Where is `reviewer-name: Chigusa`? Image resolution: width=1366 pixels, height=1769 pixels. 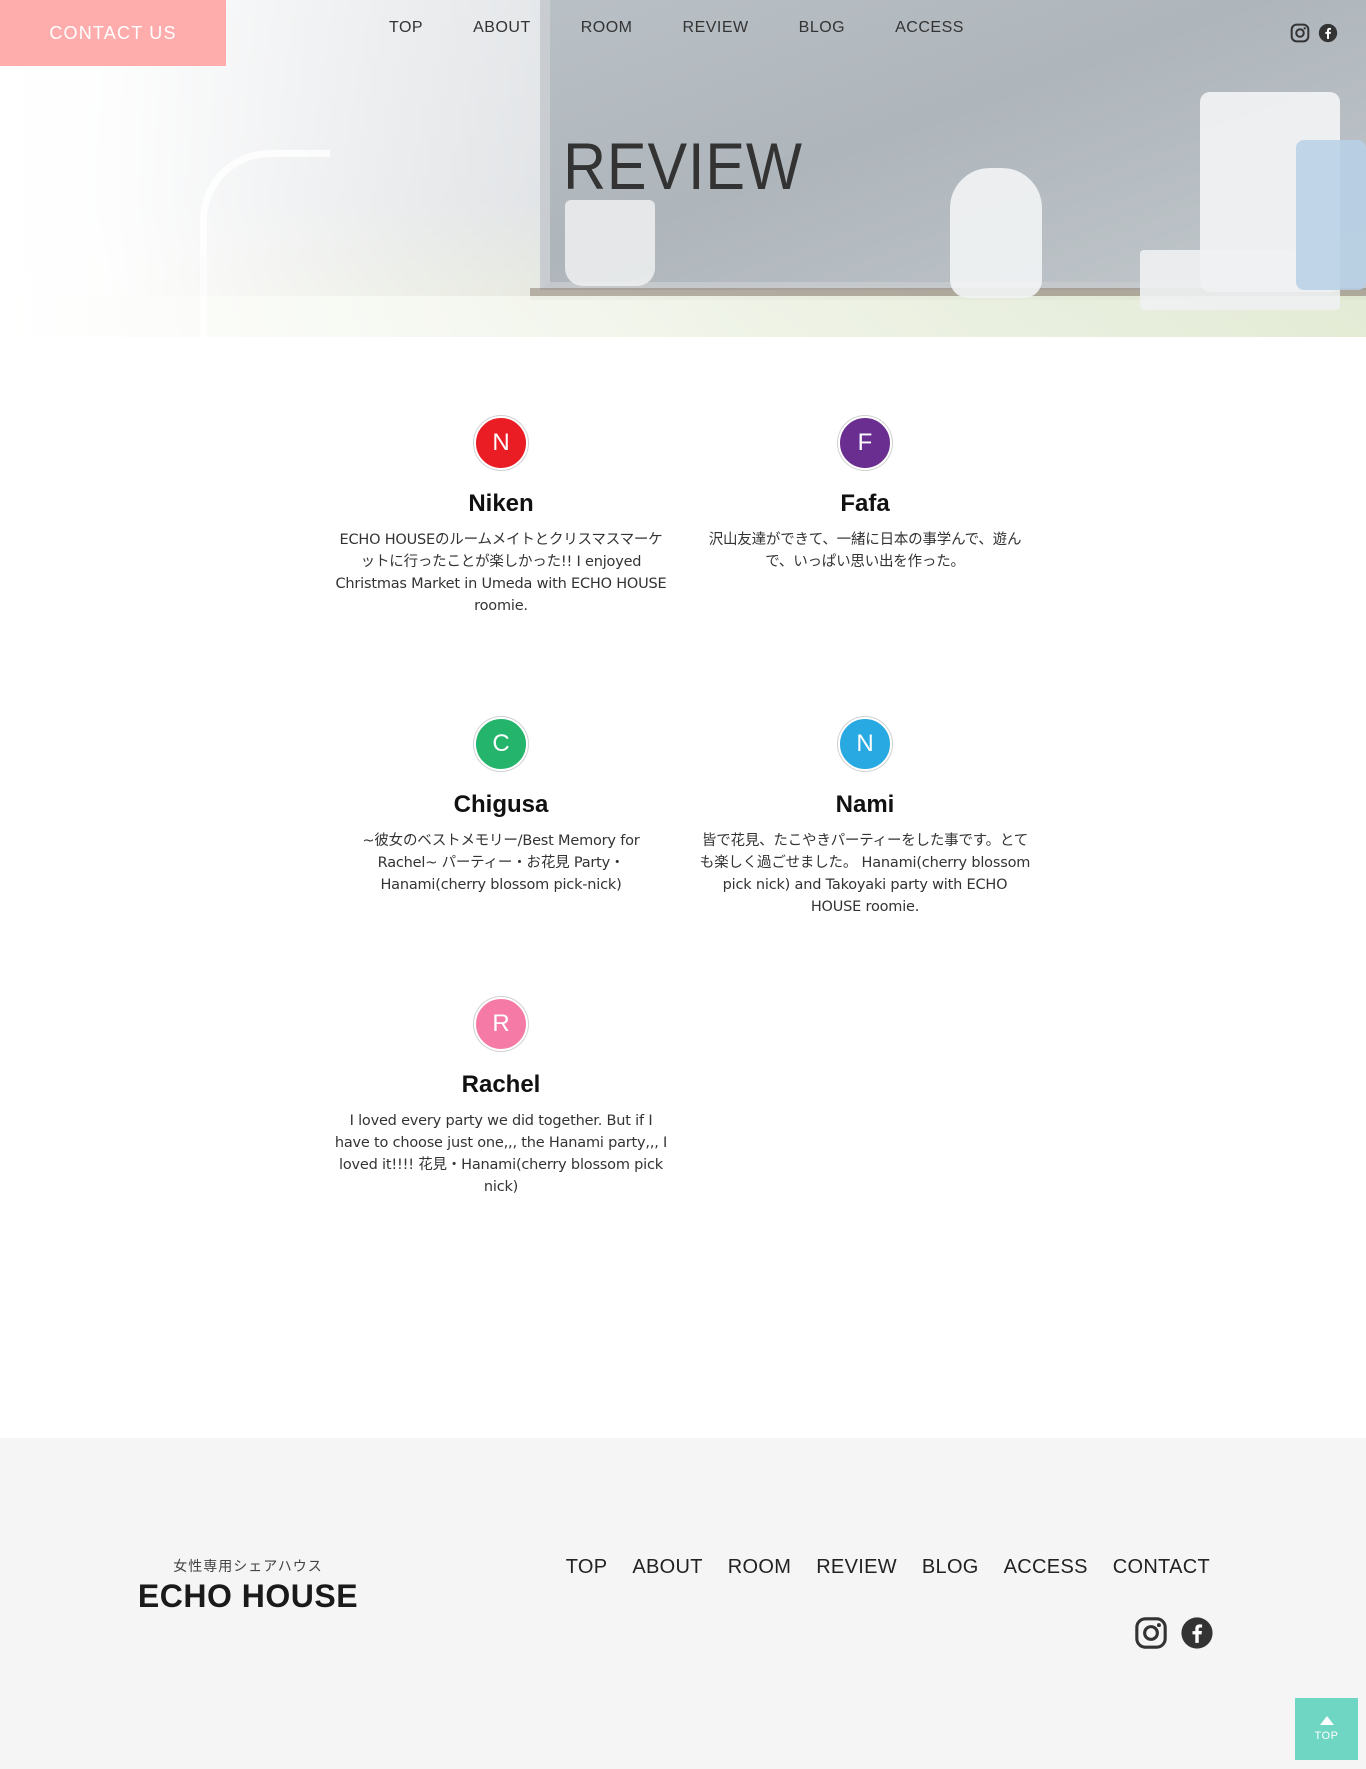
reviewer-name: Chigusa is located at coordinates (501, 804).